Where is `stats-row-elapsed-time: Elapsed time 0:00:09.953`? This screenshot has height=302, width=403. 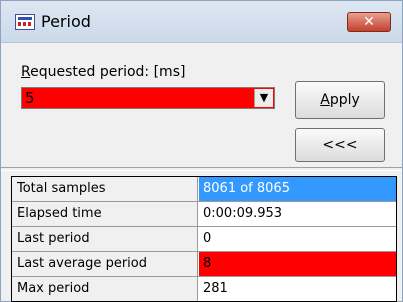
stats-row-elapsed-time: Elapsed time 0:00:09.953 is located at coordinates (204, 214).